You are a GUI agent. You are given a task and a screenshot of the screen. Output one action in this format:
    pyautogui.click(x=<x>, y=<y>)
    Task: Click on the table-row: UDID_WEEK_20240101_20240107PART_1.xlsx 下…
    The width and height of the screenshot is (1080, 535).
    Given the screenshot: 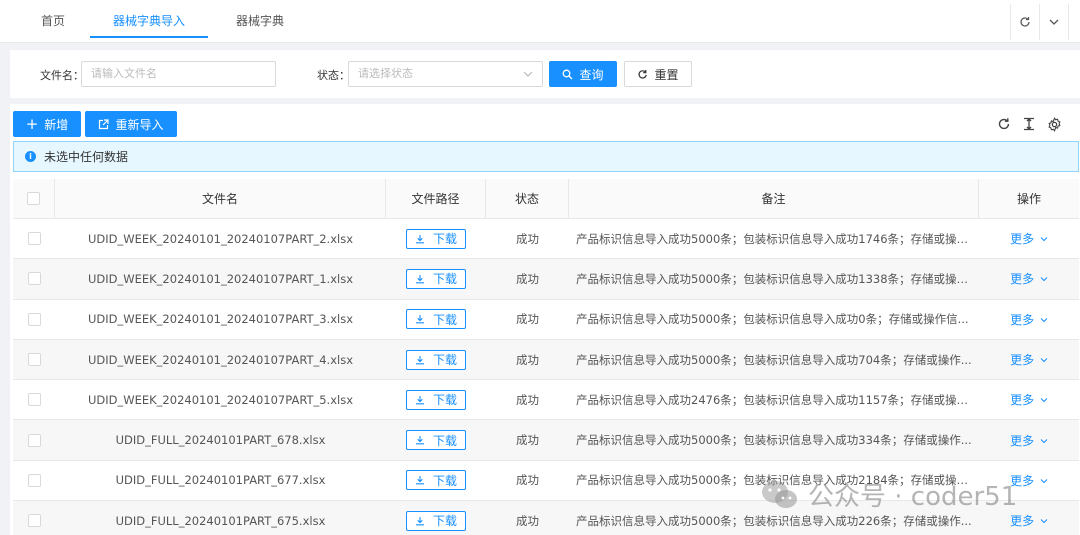 What is the action you would take?
    pyautogui.click(x=546, y=279)
    